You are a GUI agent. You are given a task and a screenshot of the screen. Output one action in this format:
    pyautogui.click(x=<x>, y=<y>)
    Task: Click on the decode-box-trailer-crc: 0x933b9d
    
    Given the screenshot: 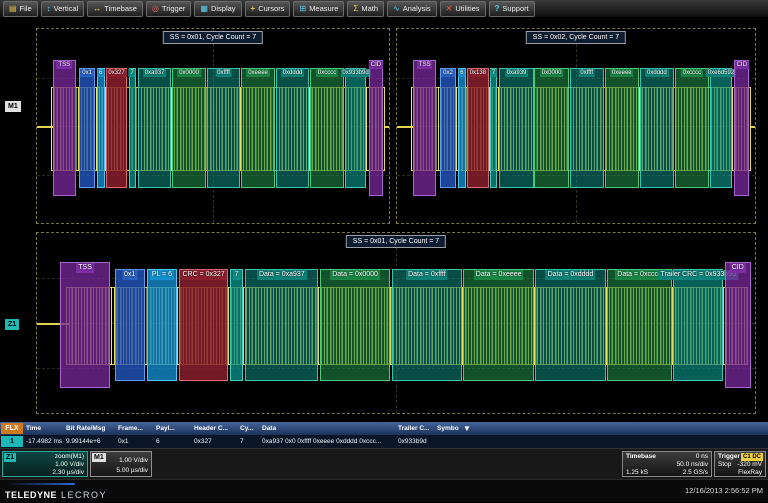 What is the action you would take?
    pyautogui.click(x=355, y=128)
    